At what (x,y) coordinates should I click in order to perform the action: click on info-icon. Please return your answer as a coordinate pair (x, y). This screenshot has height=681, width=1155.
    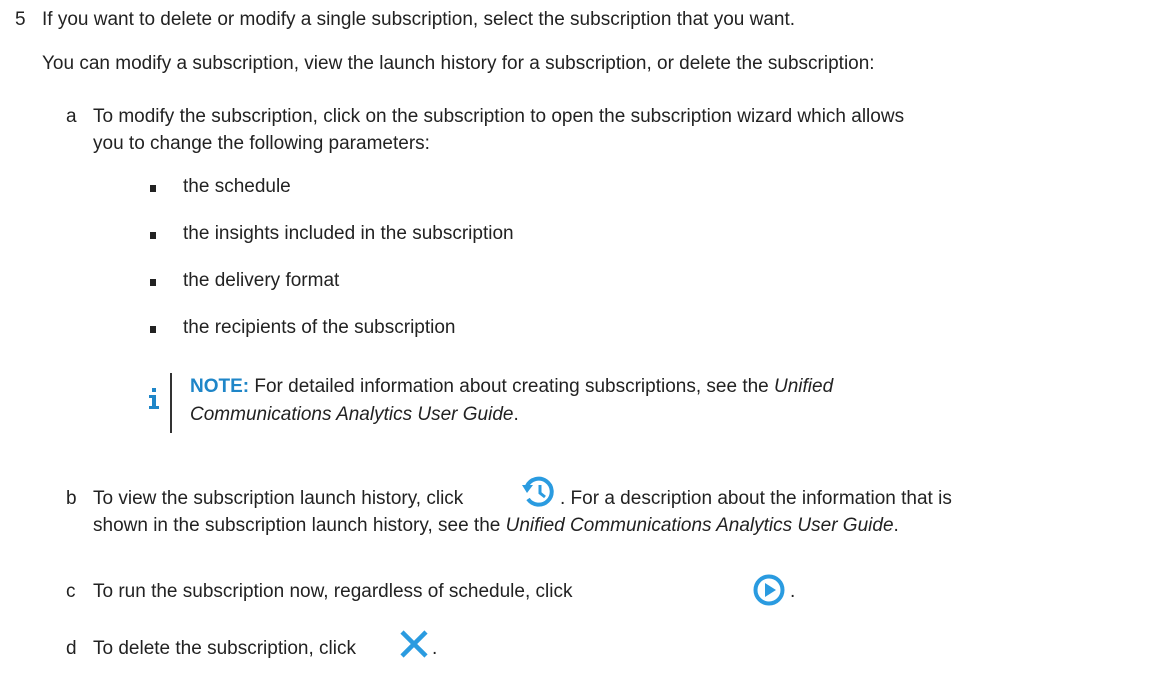
    Looking at the image, I should click on (154, 398).